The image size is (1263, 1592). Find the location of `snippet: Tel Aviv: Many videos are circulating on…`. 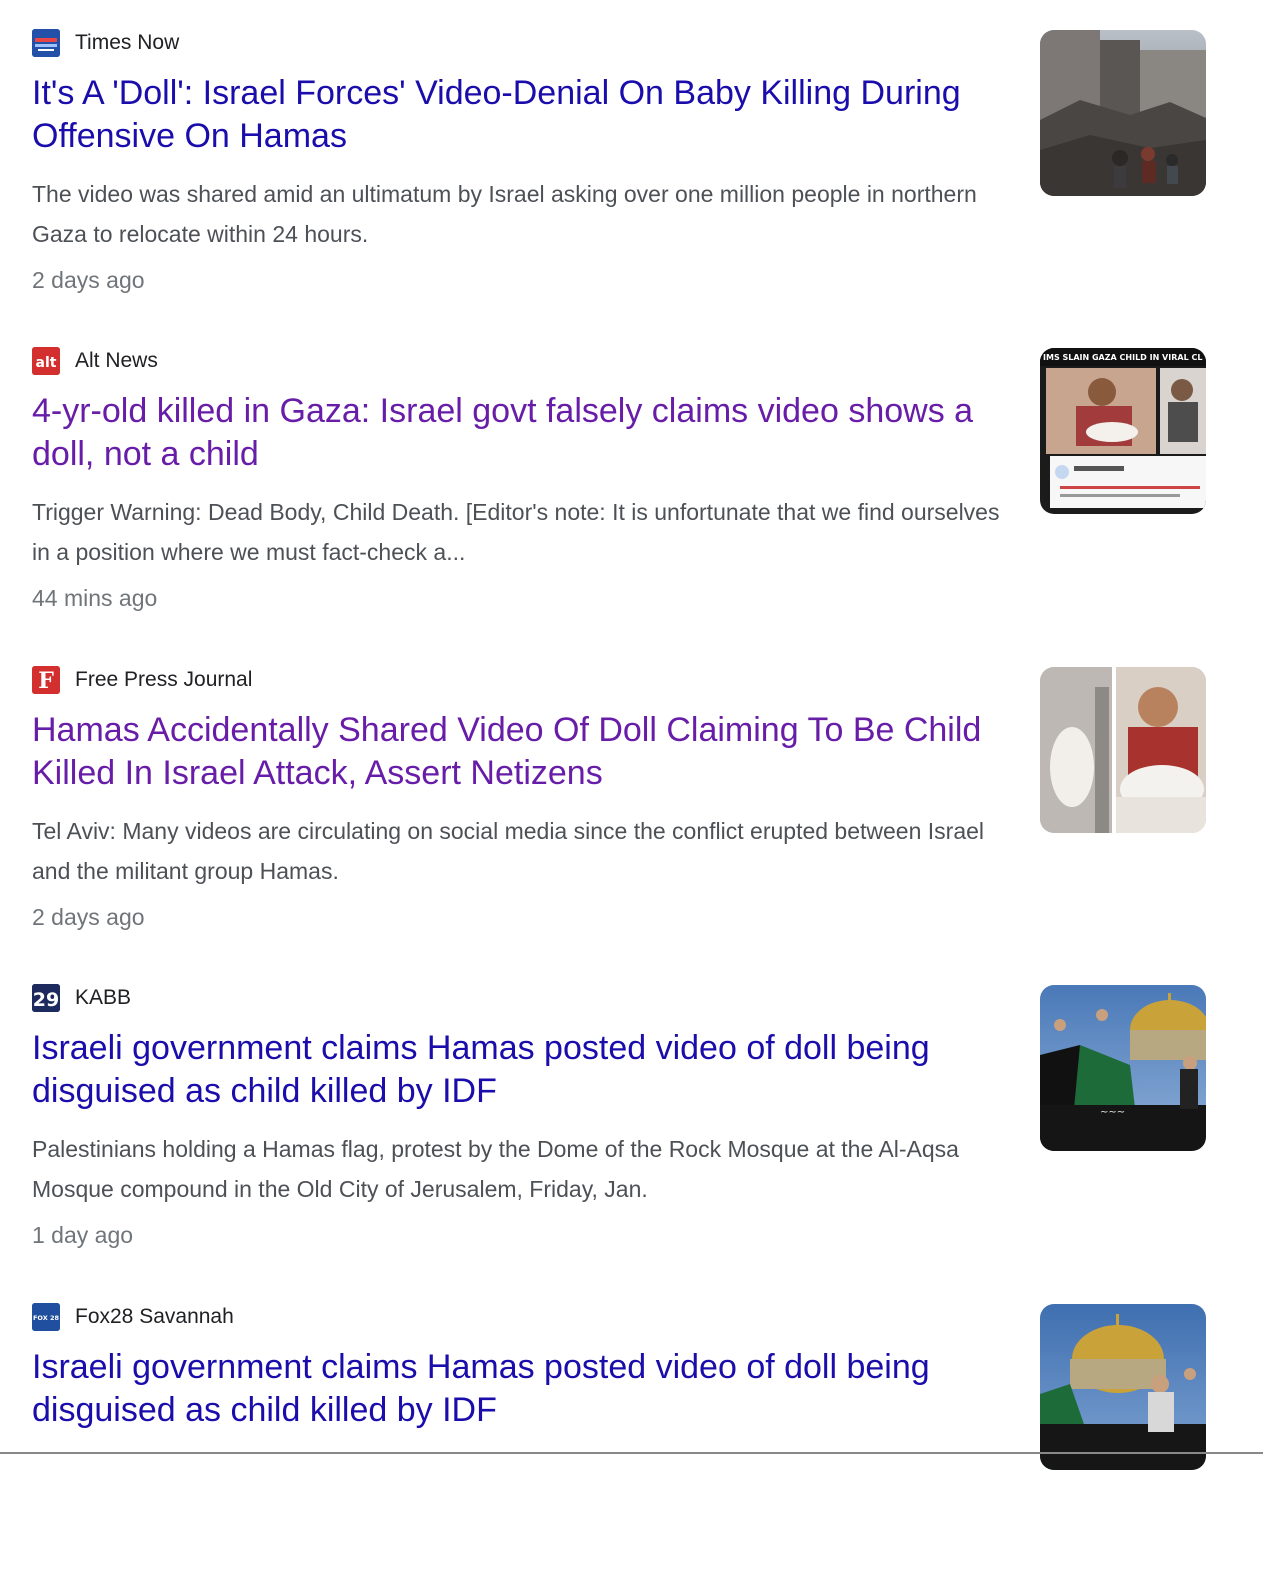

snippet: Tel Aviv: Many videos are circulating on… is located at coordinates (508, 851).